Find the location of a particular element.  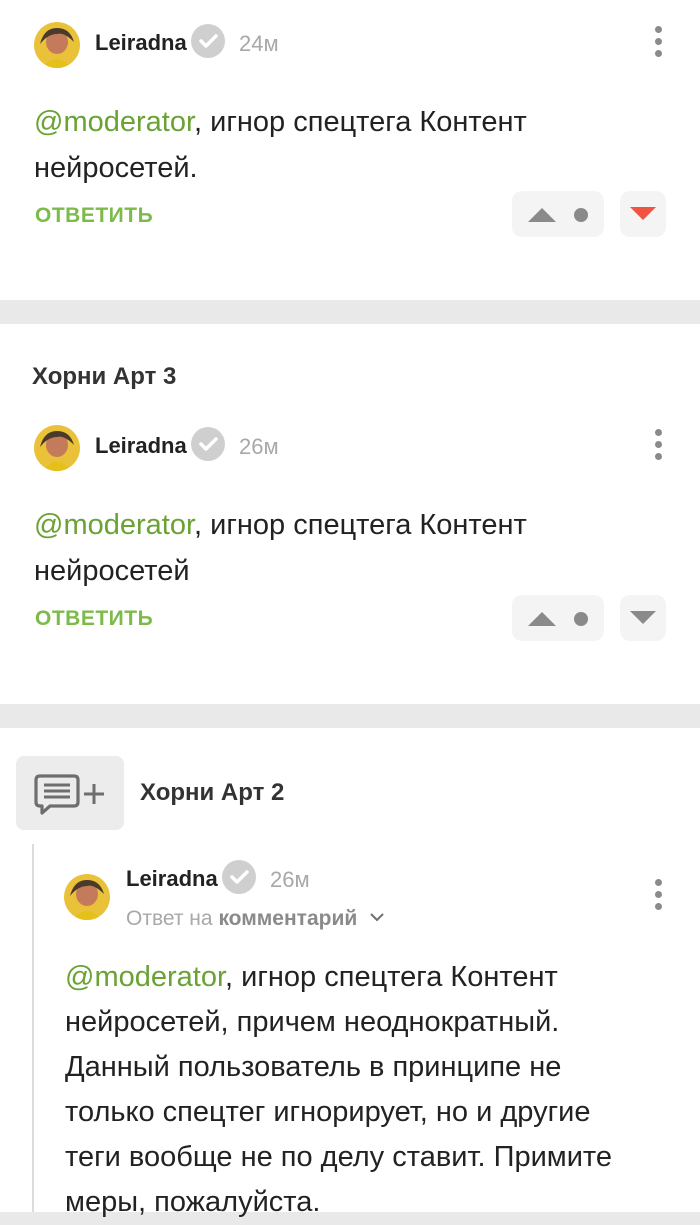

add-comment-button is located at coordinates (70, 793).